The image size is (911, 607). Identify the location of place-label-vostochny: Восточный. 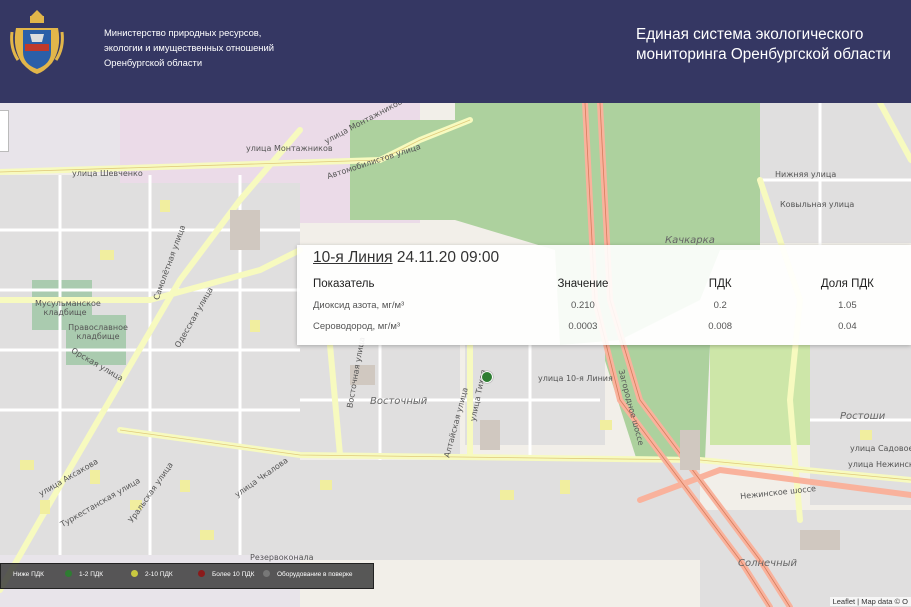
(399, 401).